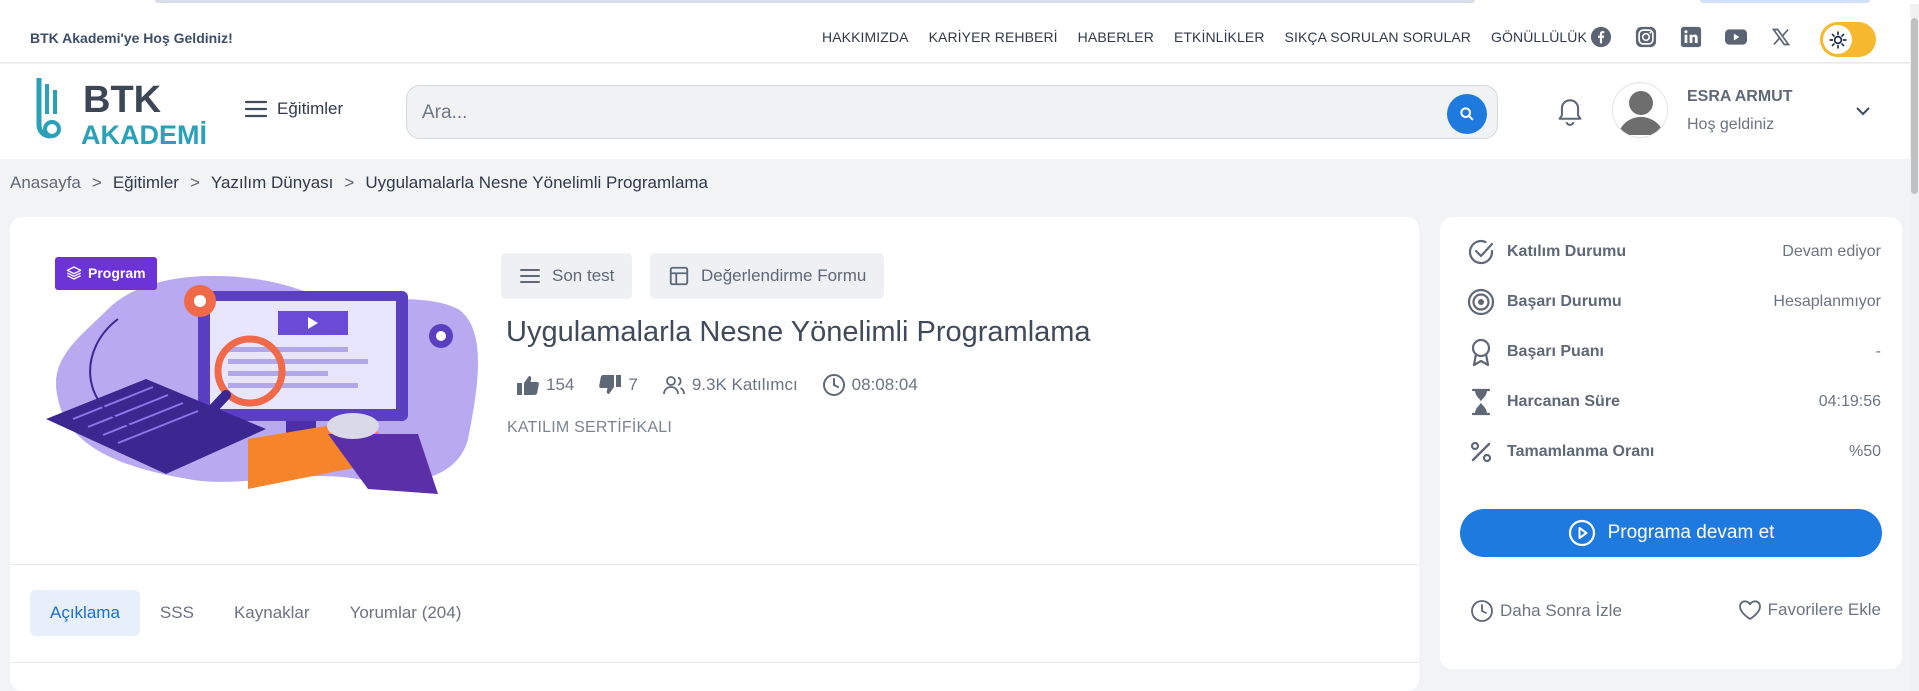 Image resolution: width=1919 pixels, height=691 pixels. Describe the element at coordinates (1781, 37) in the screenshot. I see `x-icon` at that location.